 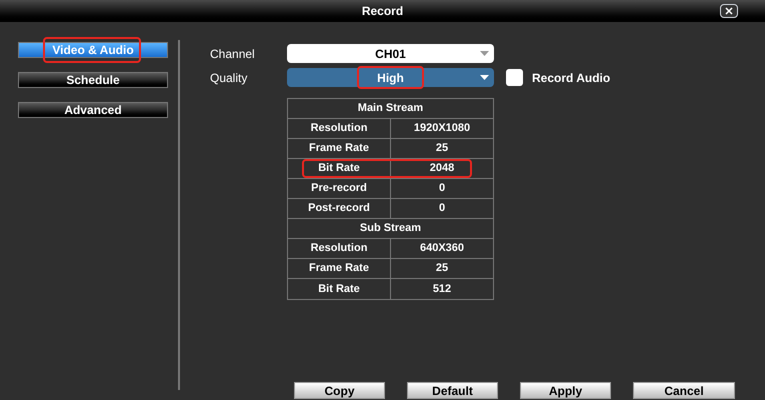 What do you see at coordinates (452, 390) in the screenshot?
I see `action-button: Default` at bounding box center [452, 390].